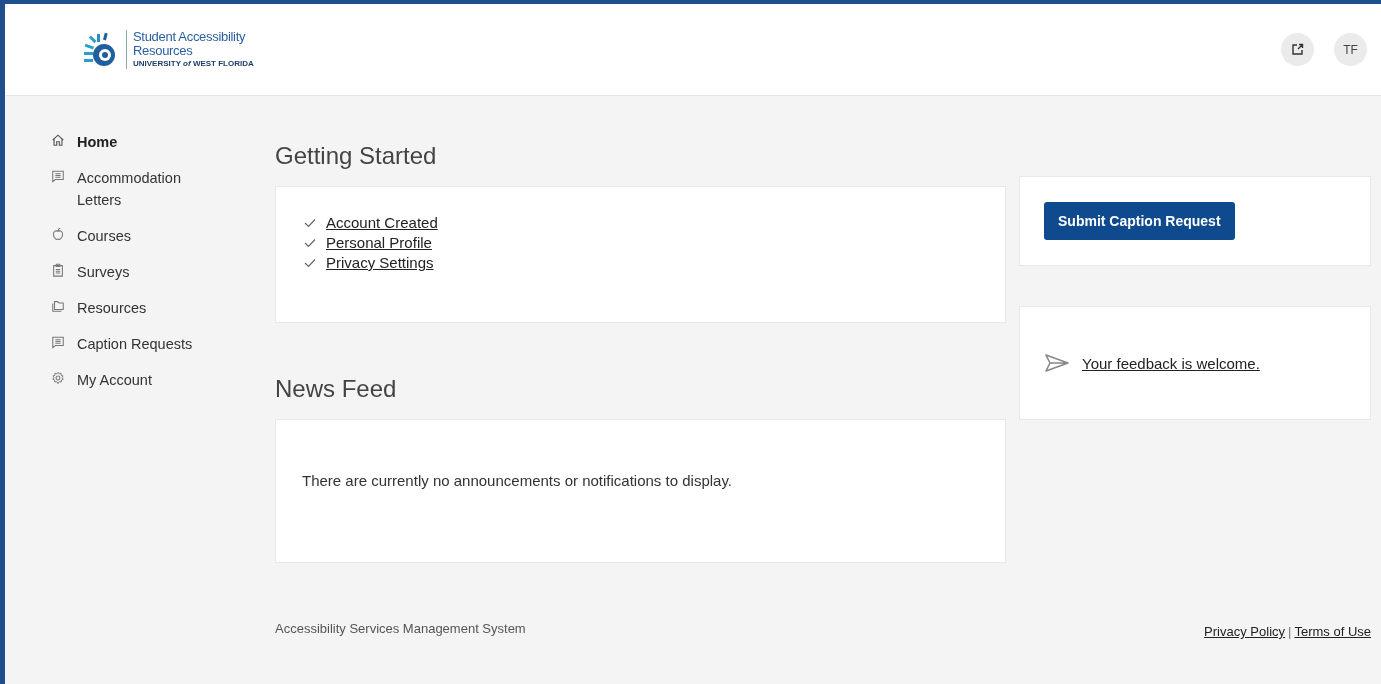  What do you see at coordinates (1057, 363) in the screenshot?
I see `send-icon` at bounding box center [1057, 363].